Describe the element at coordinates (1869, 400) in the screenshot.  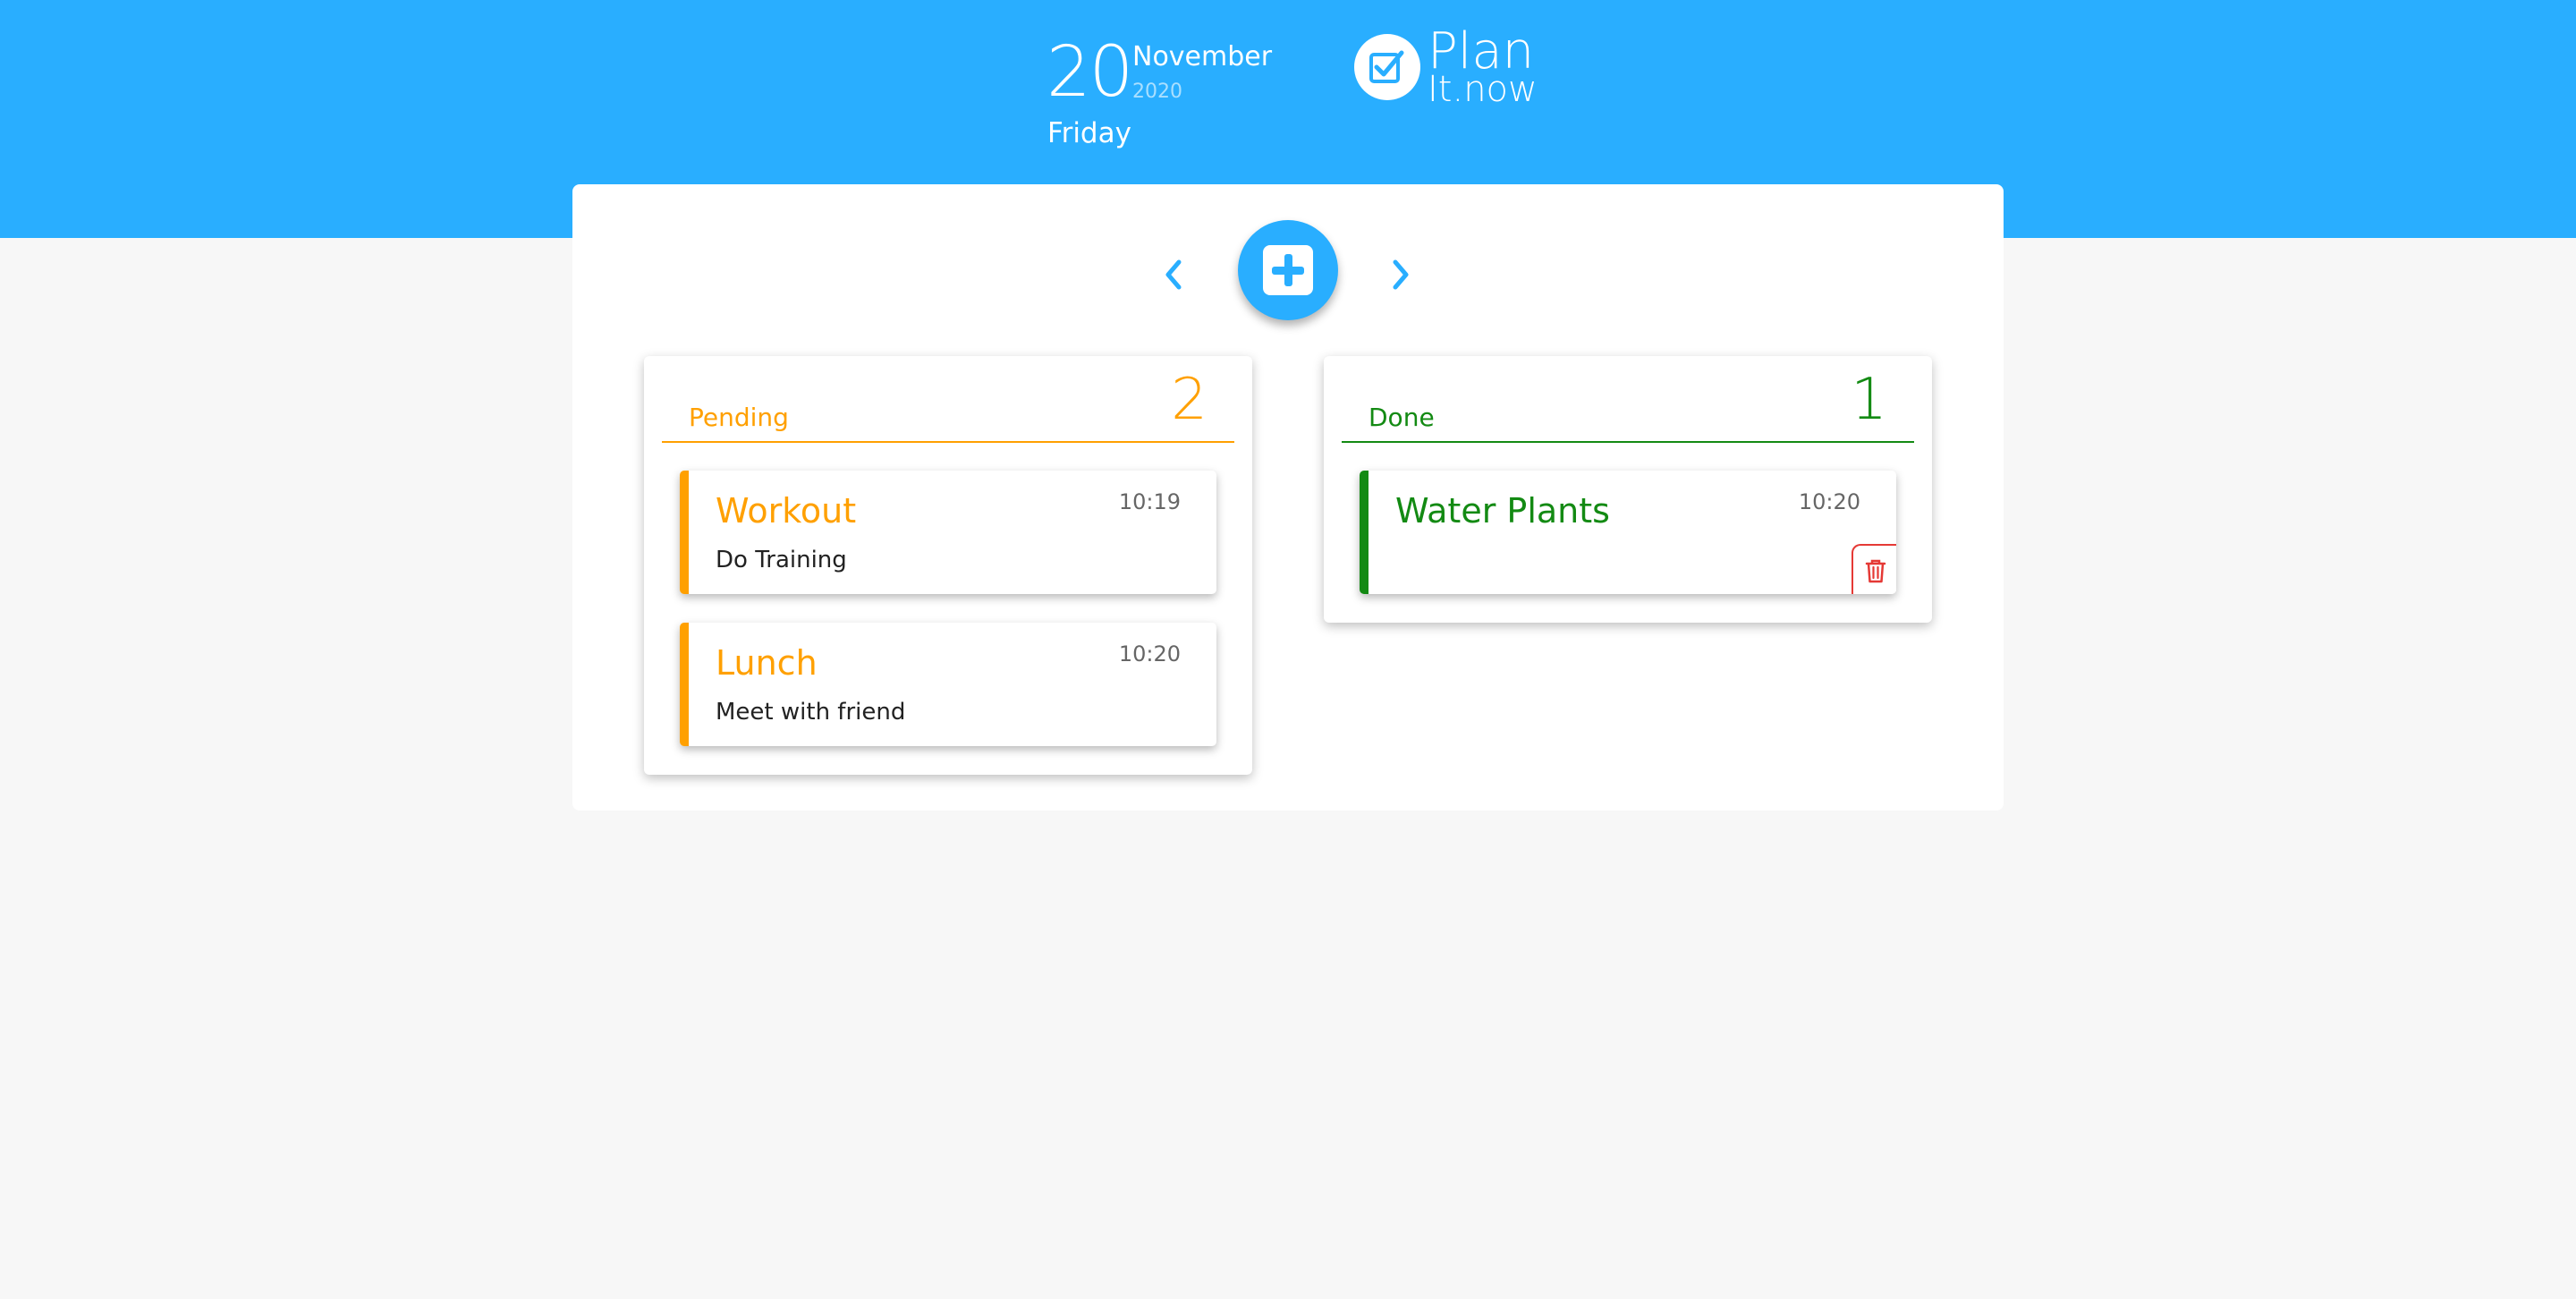
I see `done-count: 1` at that location.